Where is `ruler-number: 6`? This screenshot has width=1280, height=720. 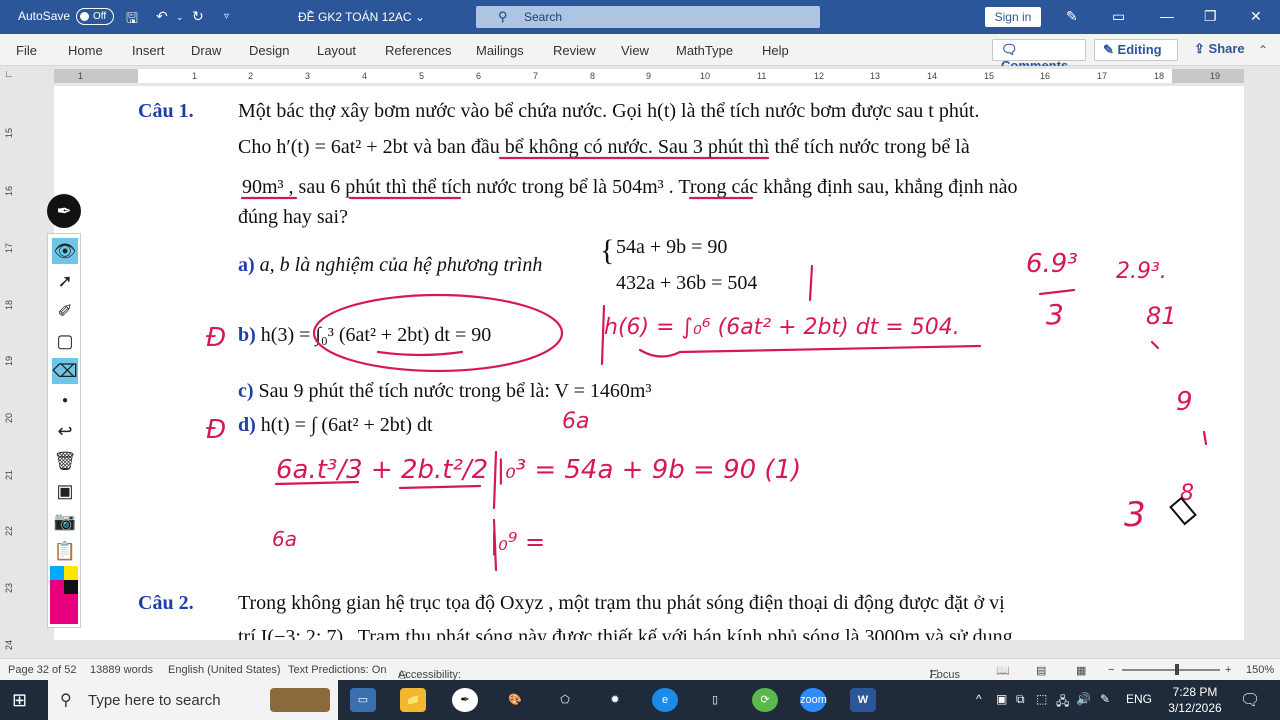
ruler-number: 6 is located at coordinates (479, 76).